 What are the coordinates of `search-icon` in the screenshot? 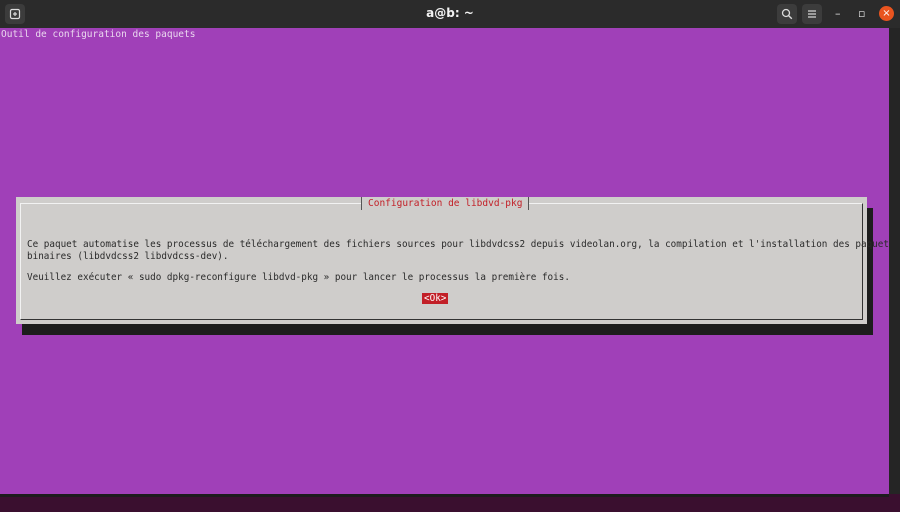 It's located at (787, 14).